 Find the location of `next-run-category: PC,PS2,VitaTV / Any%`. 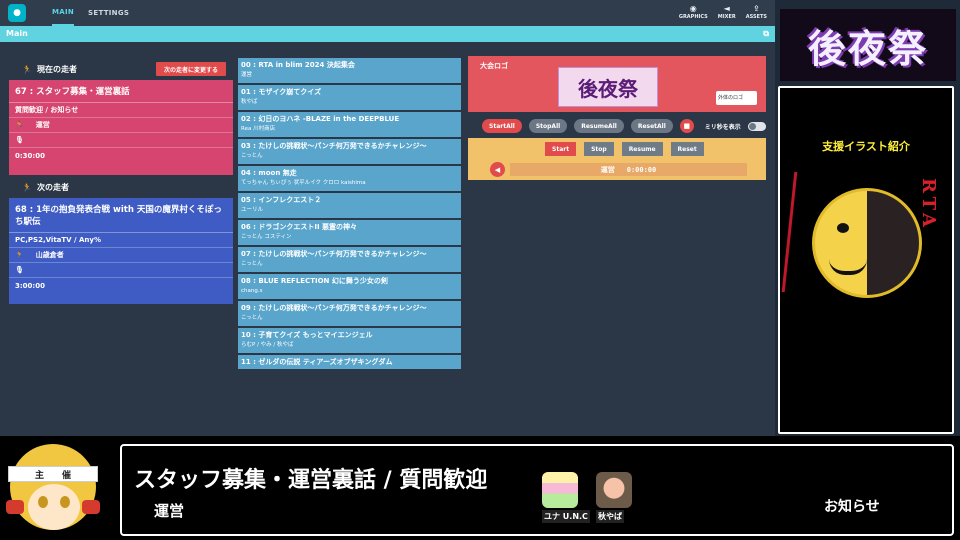

next-run-category: PC,PS2,VitaTV / Any% is located at coordinates (121, 240).